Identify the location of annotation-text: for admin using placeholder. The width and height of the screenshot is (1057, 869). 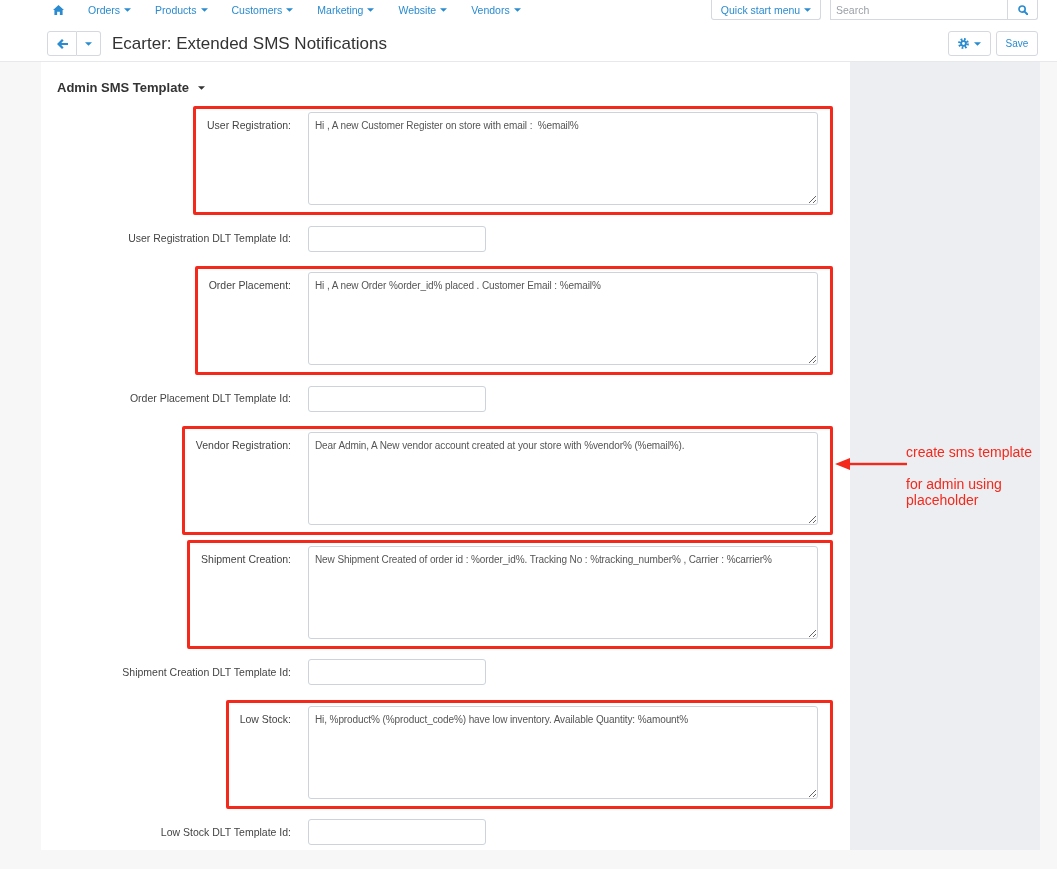
(954, 492).